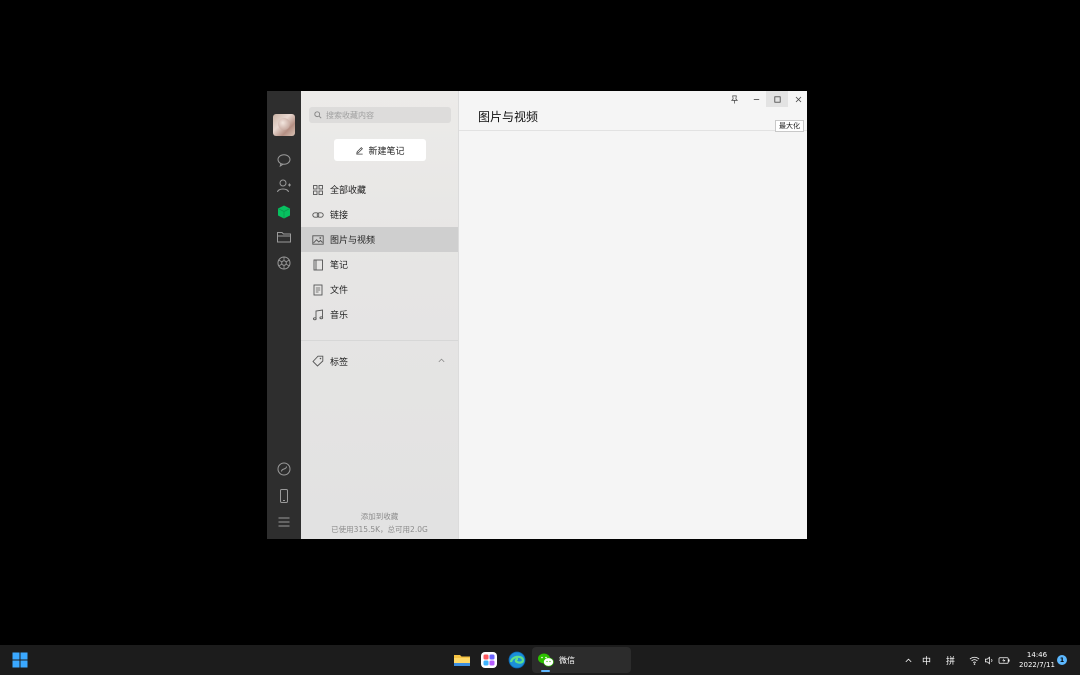 The width and height of the screenshot is (1080, 675). Describe the element at coordinates (546, 660) in the screenshot. I see `wechat-icon` at that location.